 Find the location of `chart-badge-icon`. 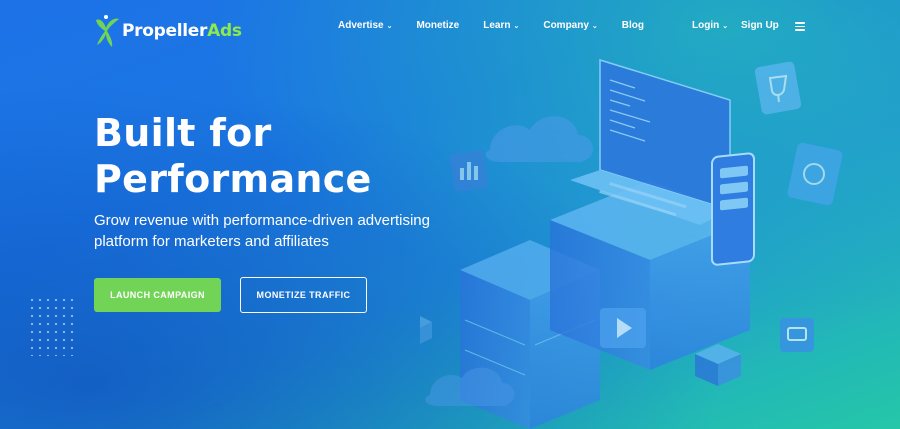

chart-badge-icon is located at coordinates (469, 171).